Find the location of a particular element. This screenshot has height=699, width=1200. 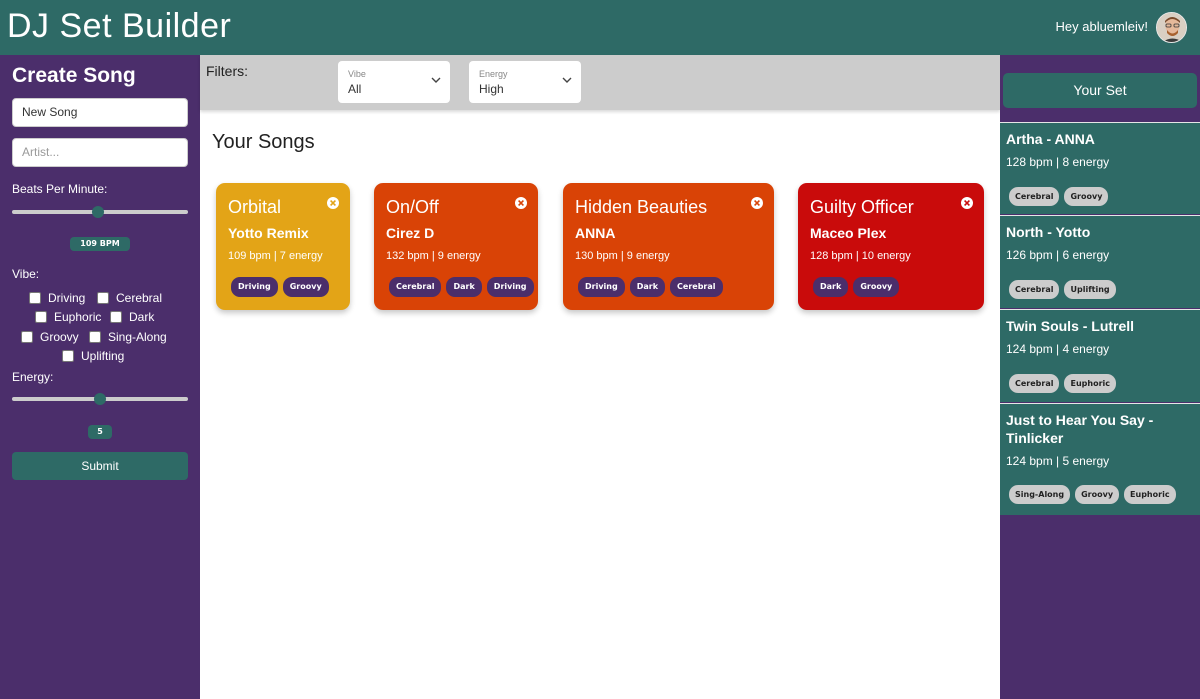

song-title: Hidden Beauties is located at coordinates (641, 207).